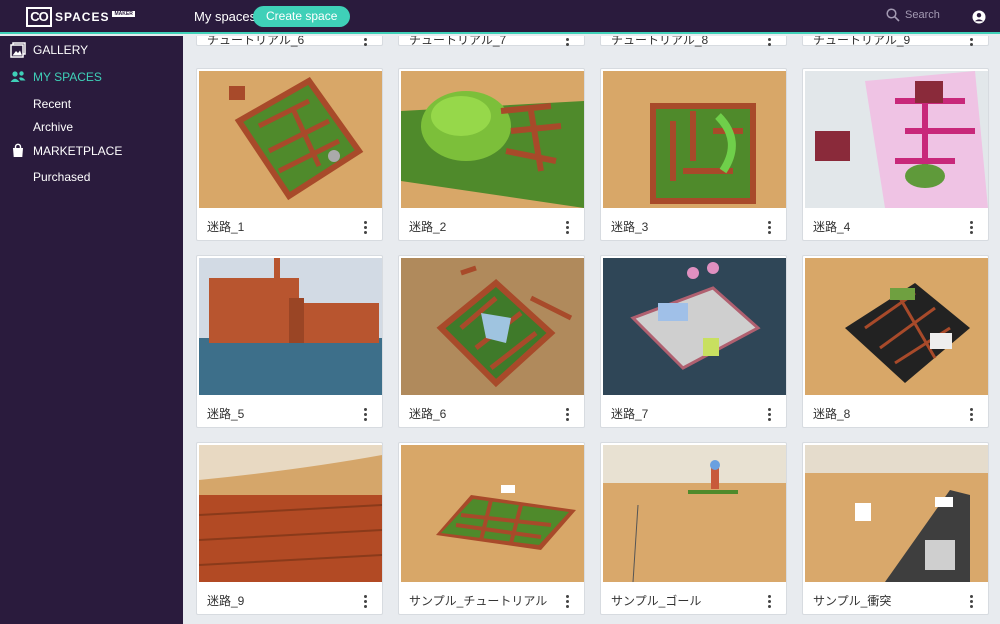 This screenshot has height=624, width=1000. What do you see at coordinates (52, 104) in the screenshot?
I see `sidebar-item-recent: Recent` at bounding box center [52, 104].